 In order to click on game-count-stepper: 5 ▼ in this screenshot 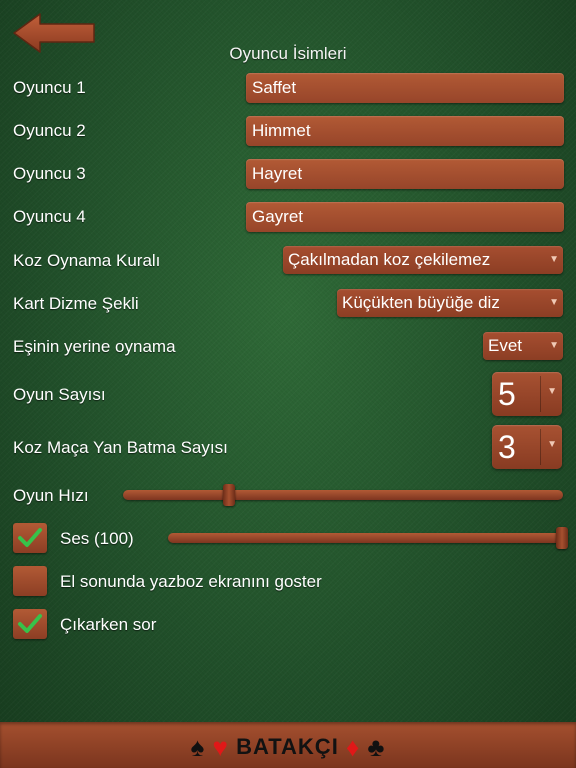, I will do `click(527, 394)`.